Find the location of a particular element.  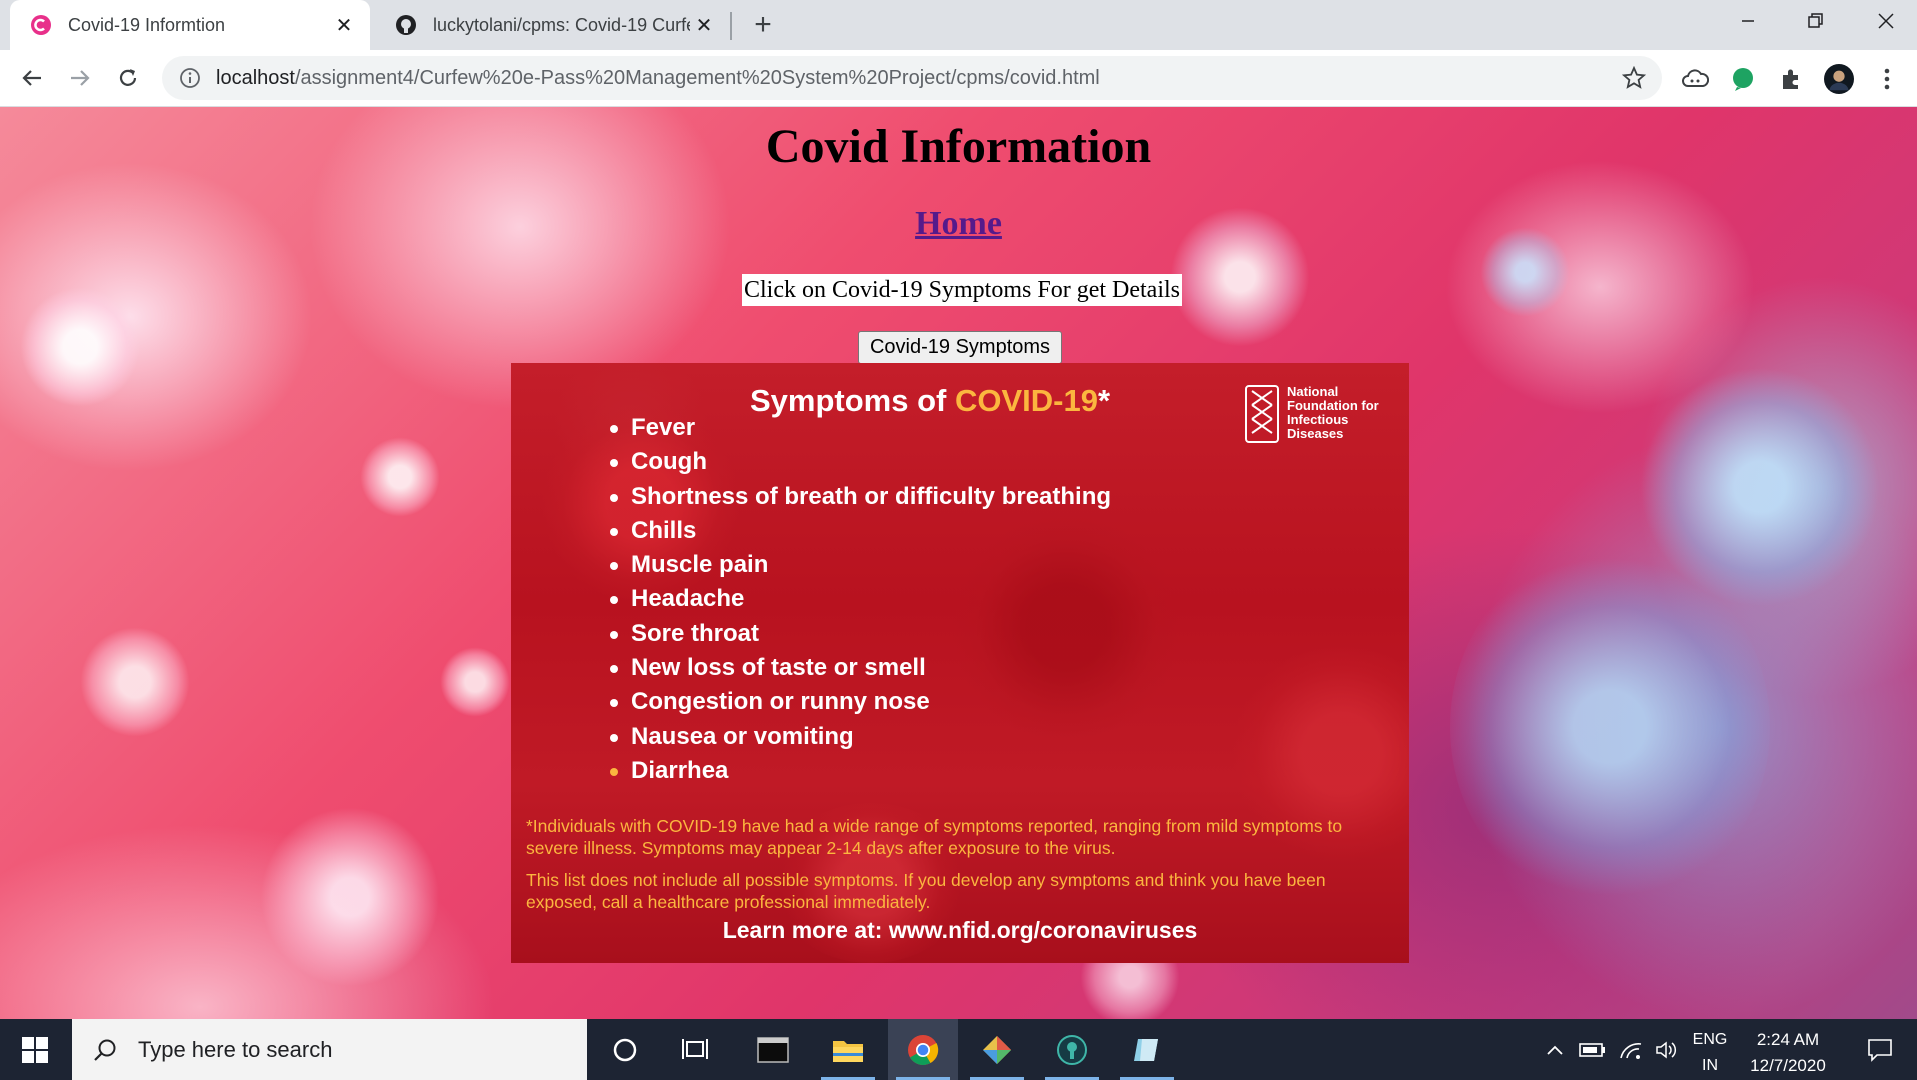

chevron-up-icon is located at coordinates (1555, 1049).